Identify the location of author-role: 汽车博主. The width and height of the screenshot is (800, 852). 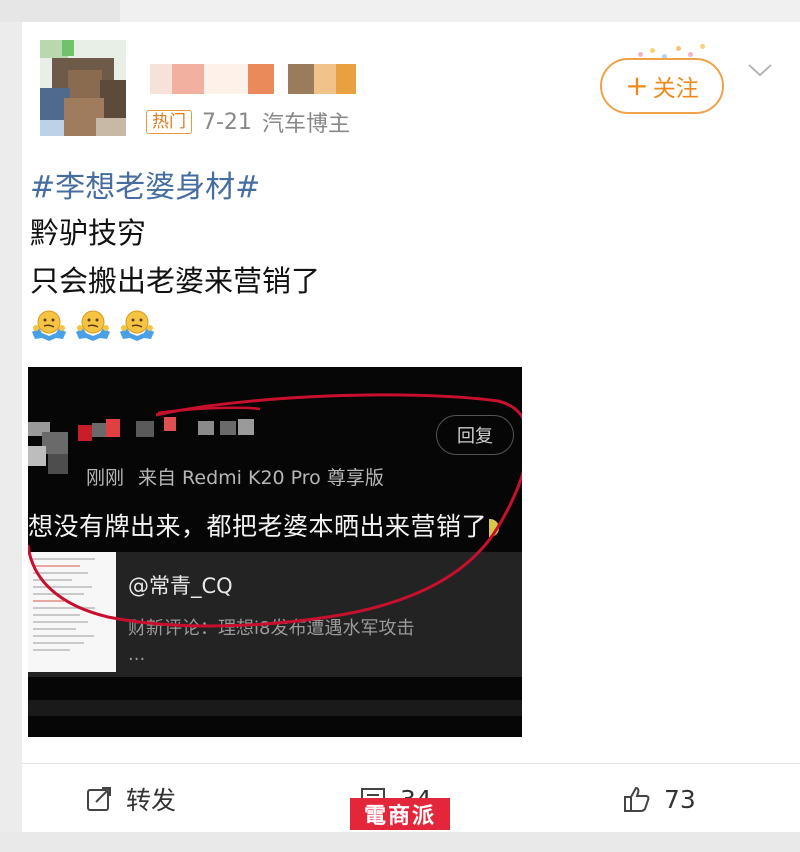
(305, 124).